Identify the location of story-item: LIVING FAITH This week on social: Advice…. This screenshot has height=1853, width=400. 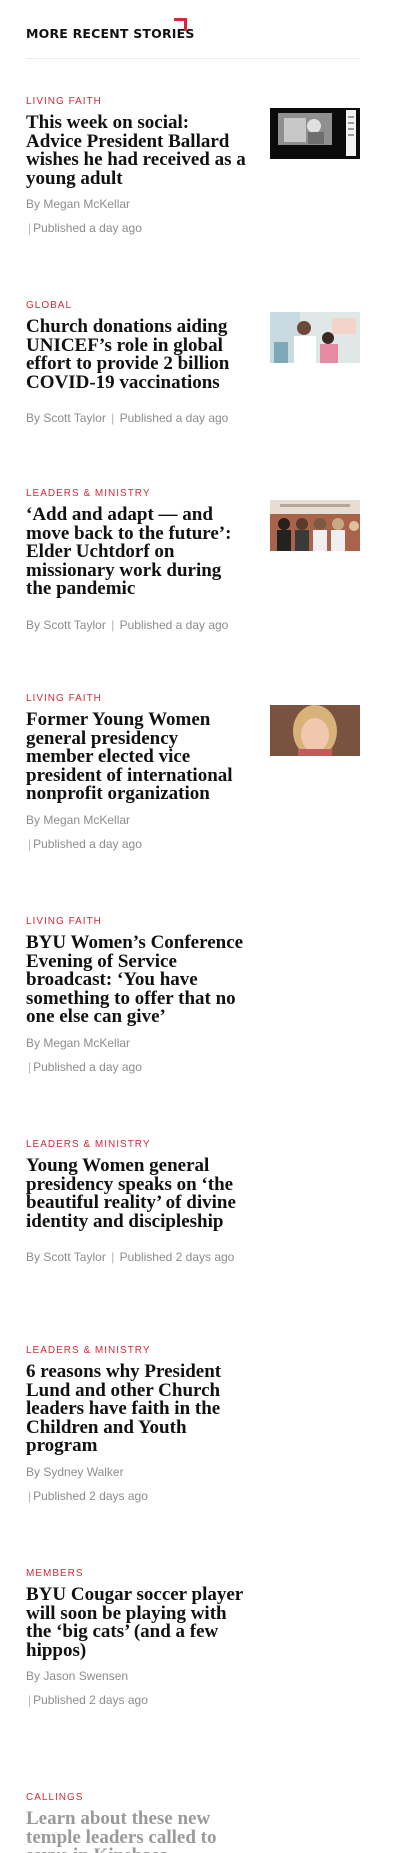
(193, 171).